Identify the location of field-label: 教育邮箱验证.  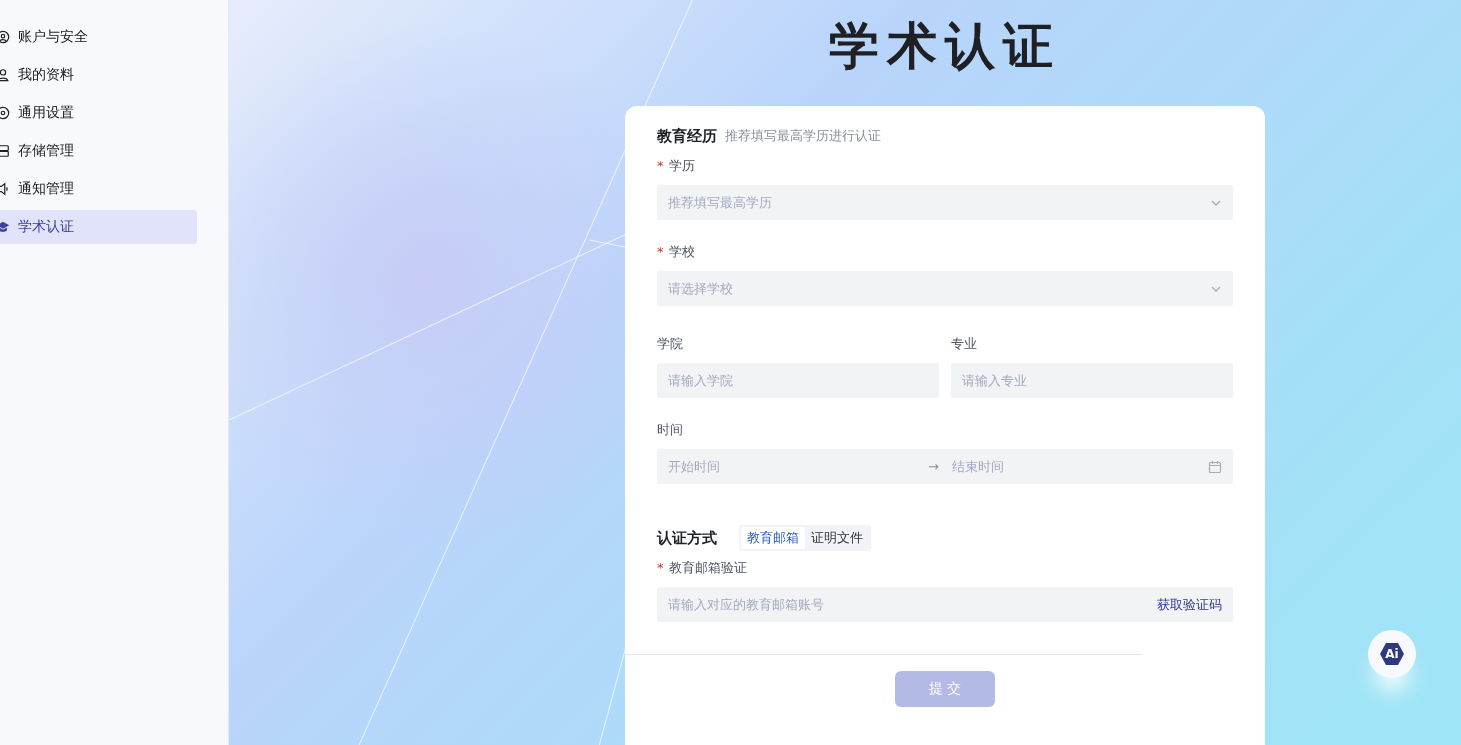
(707, 567).